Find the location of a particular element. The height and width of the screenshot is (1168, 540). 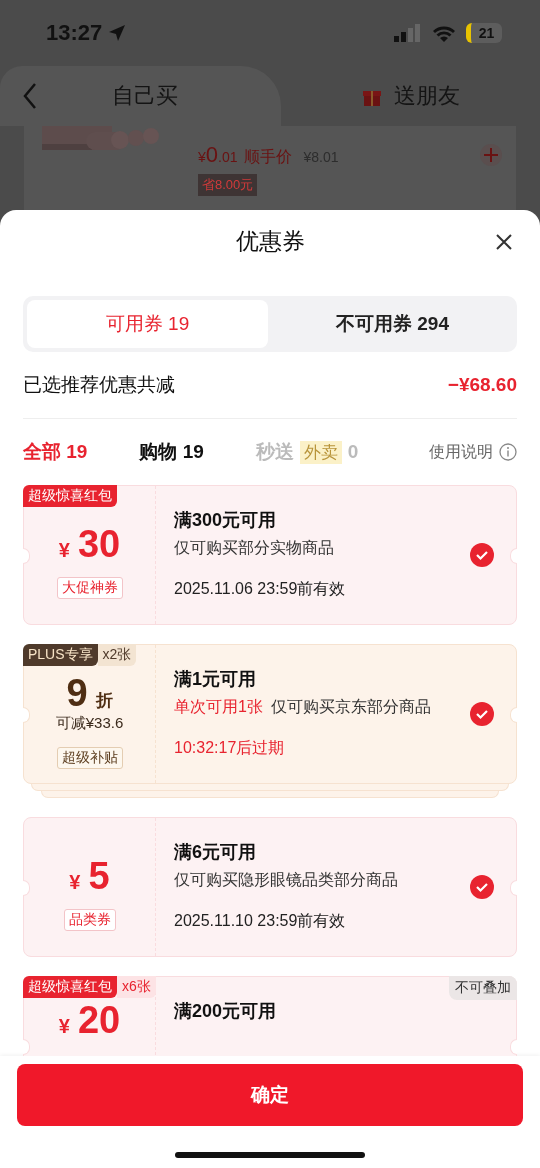

coupon-condition: 满200元可用 is located at coordinates (226, 1011).